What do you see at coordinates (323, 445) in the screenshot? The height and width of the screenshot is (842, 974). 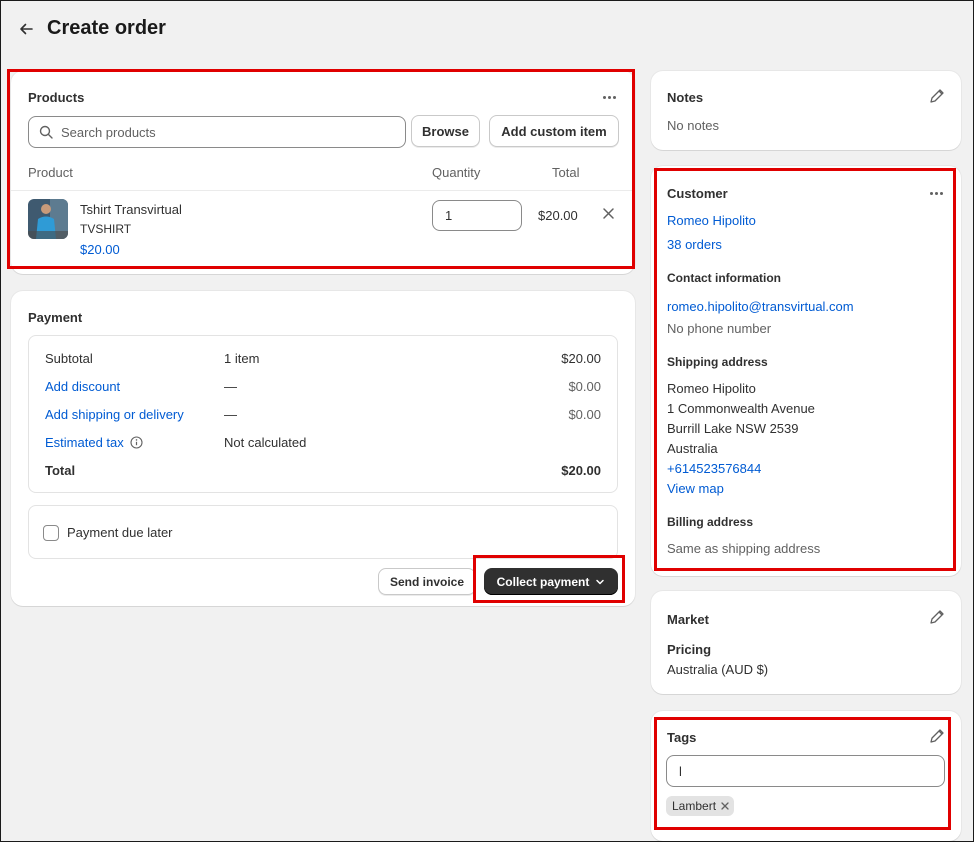 I see `tax-row: Estimated tax Not calculated` at bounding box center [323, 445].